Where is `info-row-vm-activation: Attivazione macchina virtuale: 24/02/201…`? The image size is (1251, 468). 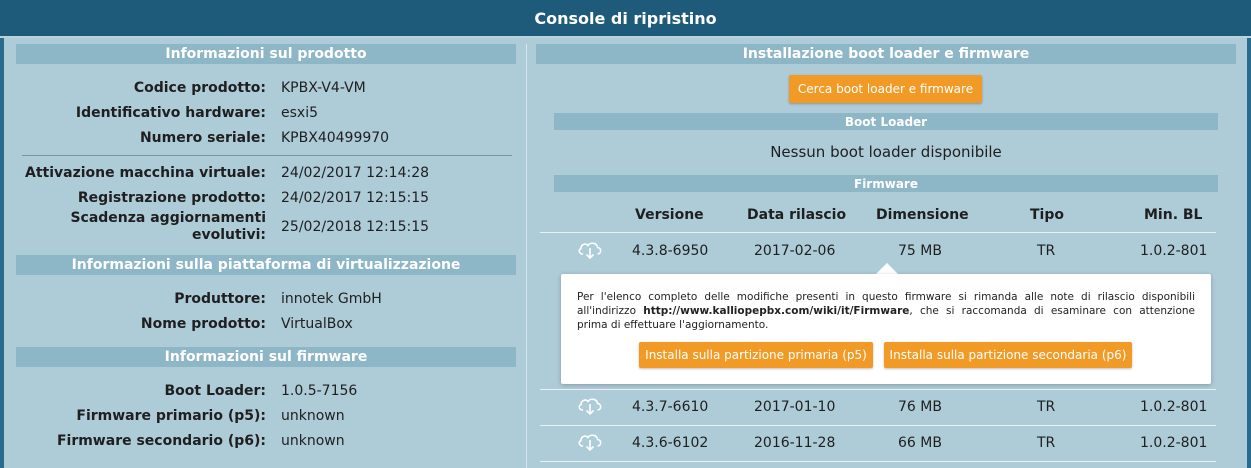
info-row-vm-activation: Attivazione macchina virtuale: 24/02/201… is located at coordinates (266, 173).